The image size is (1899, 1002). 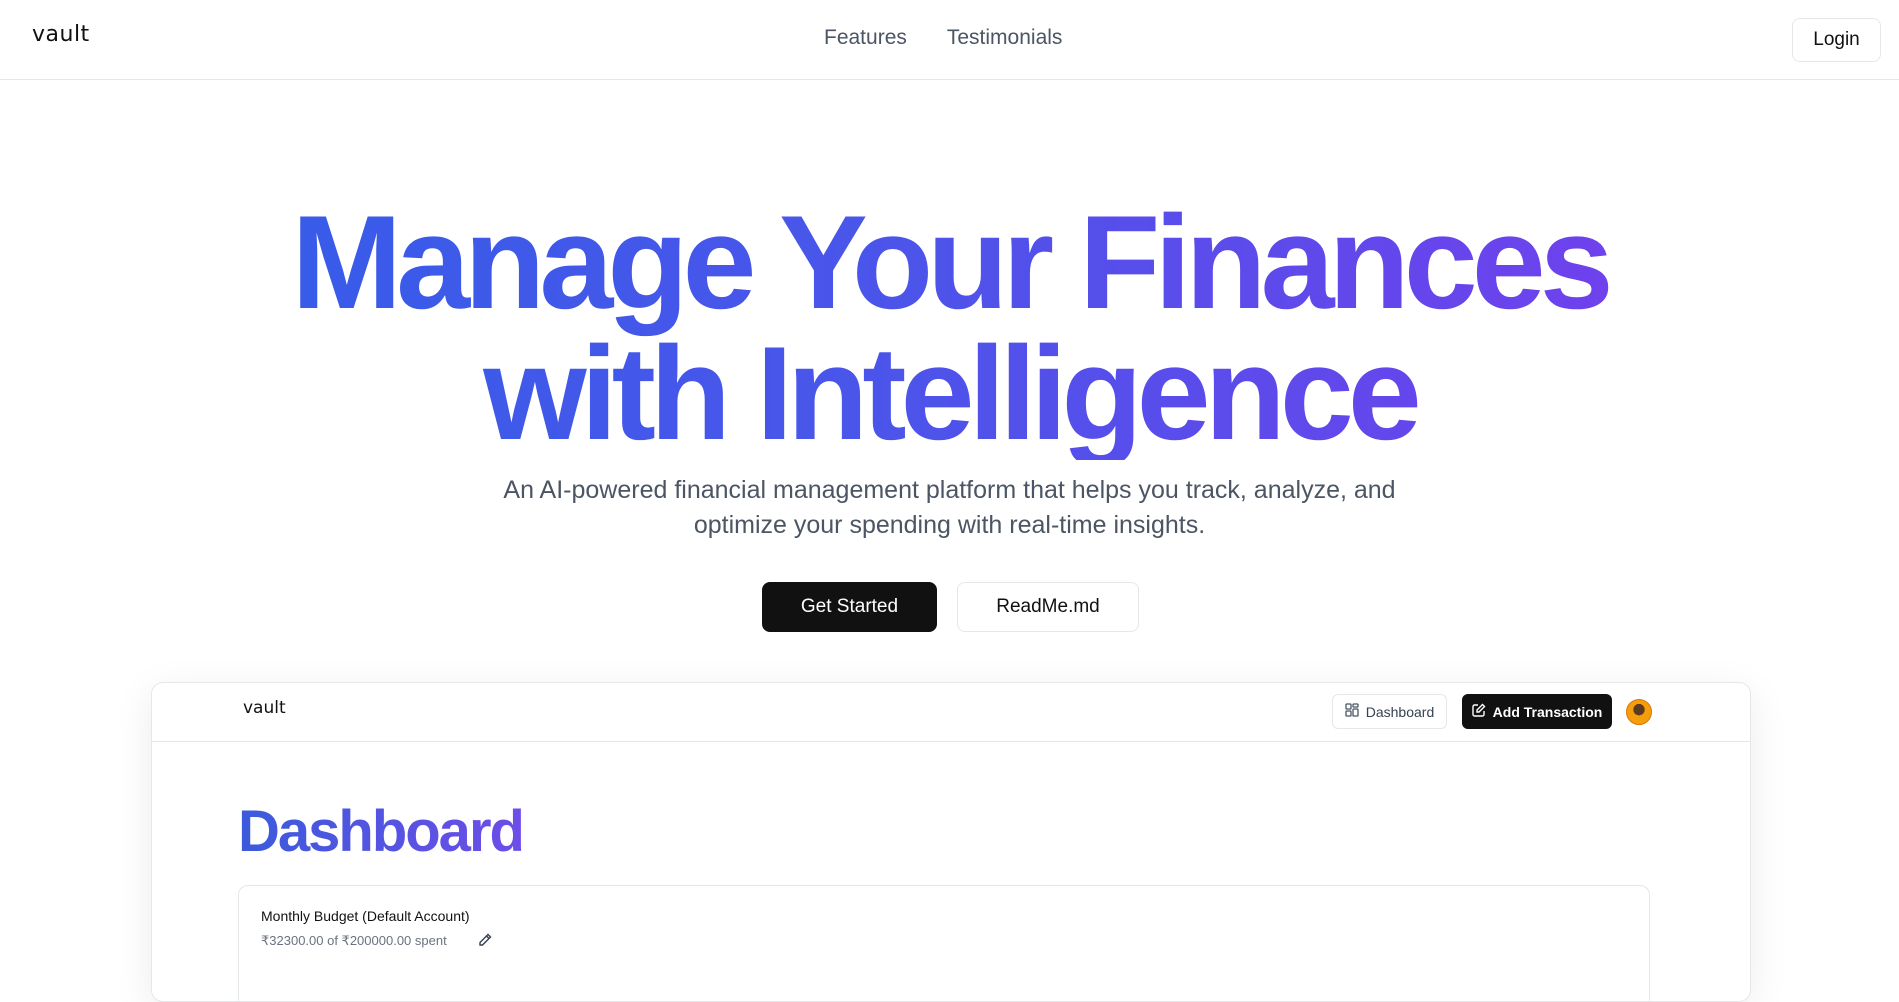 What do you see at coordinates (61, 34) in the screenshot?
I see `brand-logo: vault` at bounding box center [61, 34].